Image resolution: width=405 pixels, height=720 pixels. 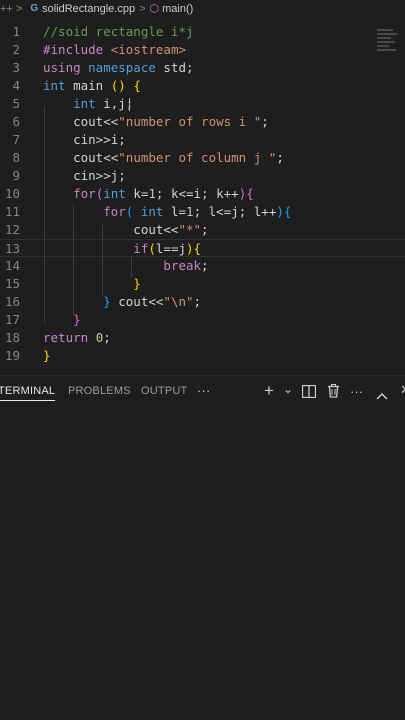 I want to click on chevron-up-icon, so click(x=382, y=396).